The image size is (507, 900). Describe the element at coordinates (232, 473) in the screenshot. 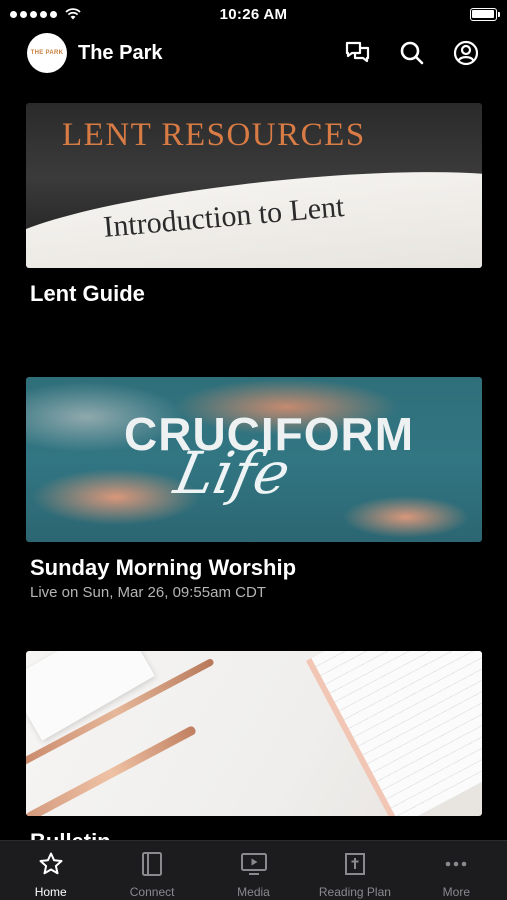

I see `cruciform-script: Life` at that location.